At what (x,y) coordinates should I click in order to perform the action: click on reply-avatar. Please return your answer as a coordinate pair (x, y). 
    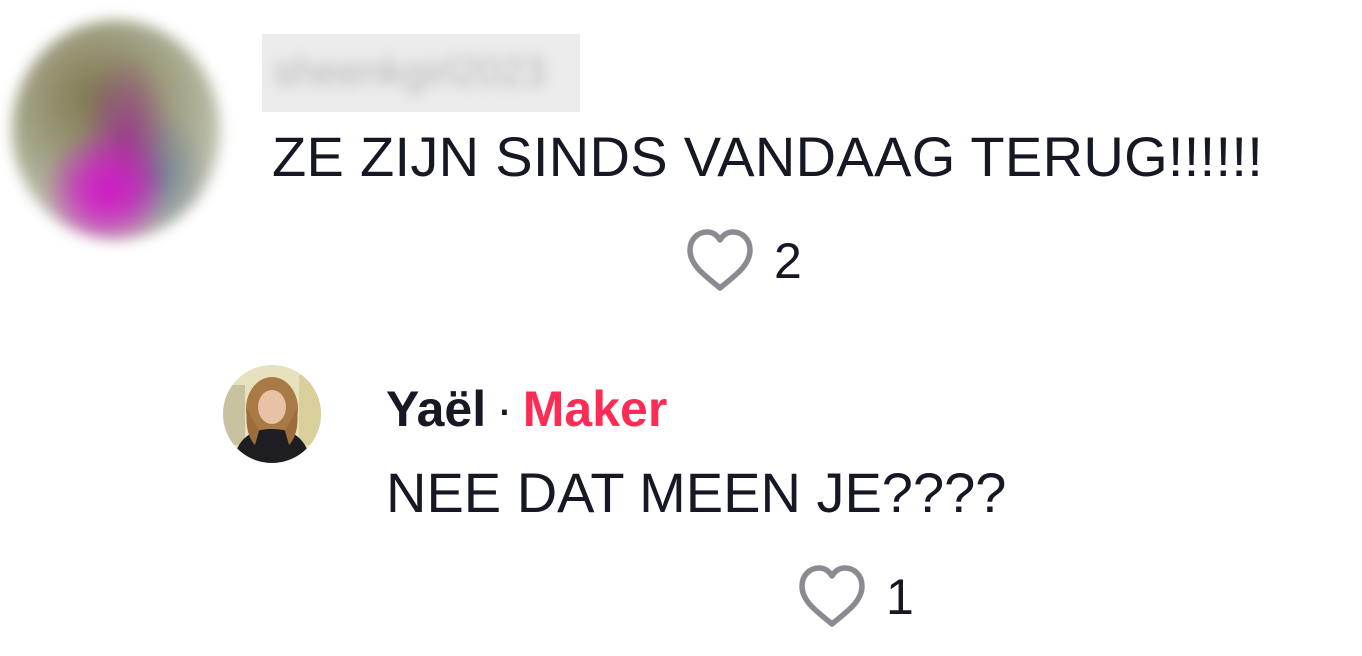
    Looking at the image, I should click on (272, 414).